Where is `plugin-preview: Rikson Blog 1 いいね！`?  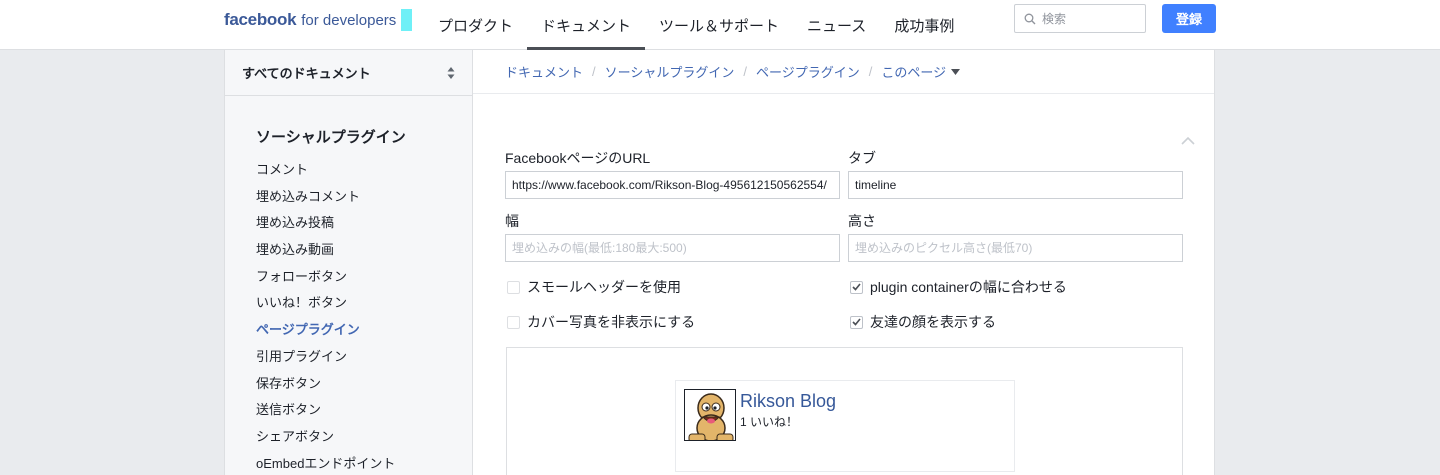 plugin-preview: Rikson Blog 1 いいね！ is located at coordinates (844, 411).